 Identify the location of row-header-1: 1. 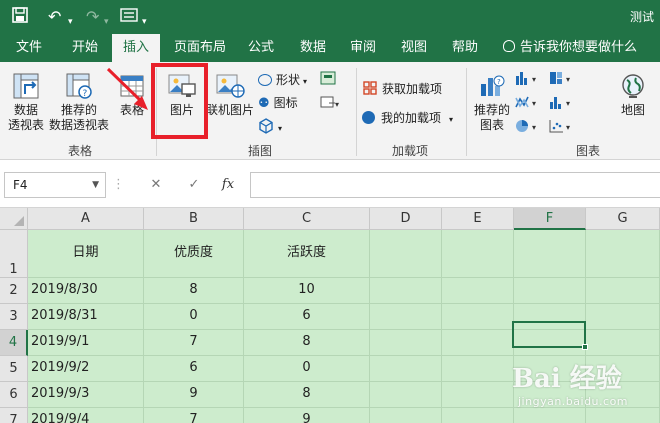
(14, 254).